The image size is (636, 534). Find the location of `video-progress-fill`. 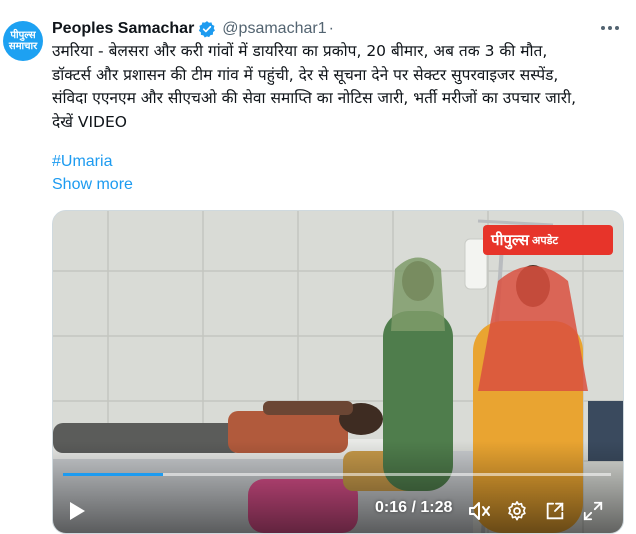

video-progress-fill is located at coordinates (113, 474).